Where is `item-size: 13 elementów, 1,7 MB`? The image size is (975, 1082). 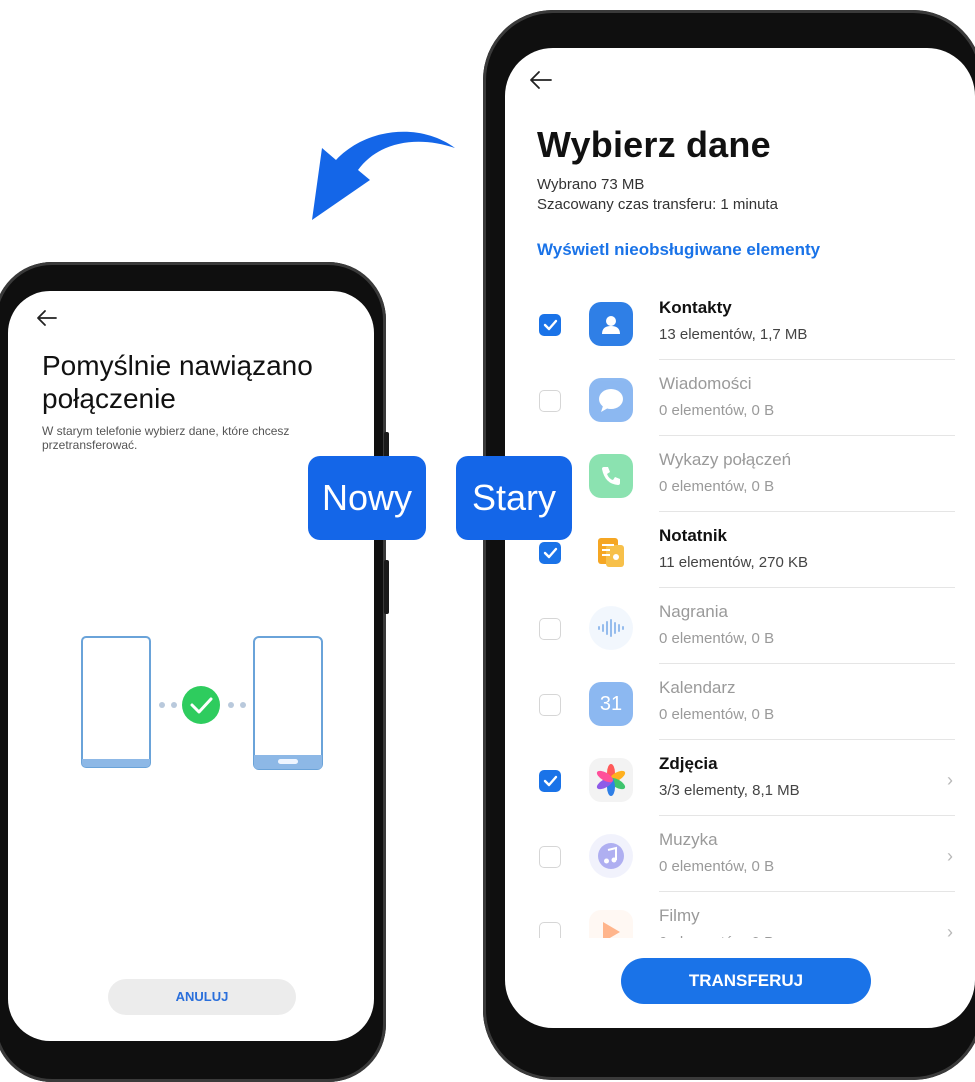
item-size: 13 elementów, 1,7 MB is located at coordinates (733, 334).